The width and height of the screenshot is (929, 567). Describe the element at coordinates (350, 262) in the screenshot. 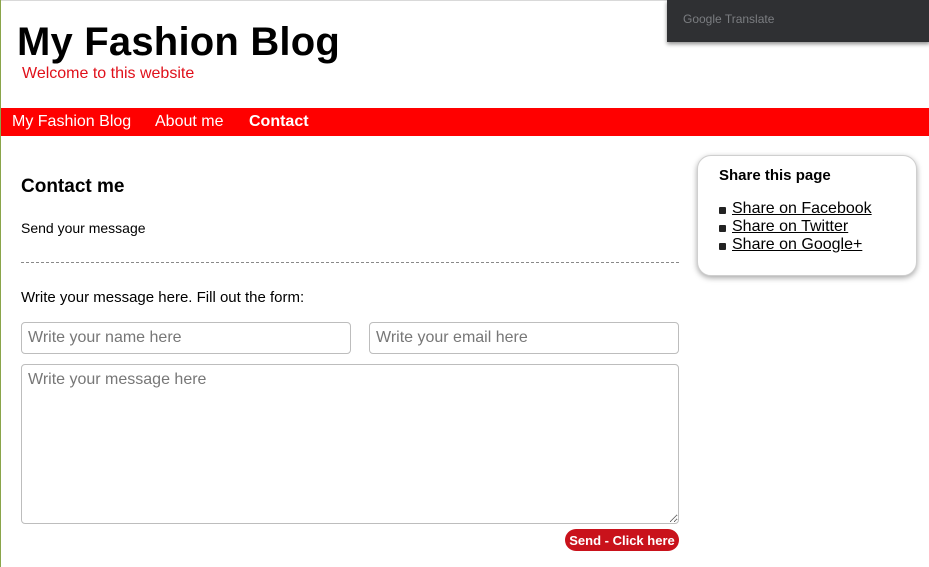

I see `dashed-divider` at that location.